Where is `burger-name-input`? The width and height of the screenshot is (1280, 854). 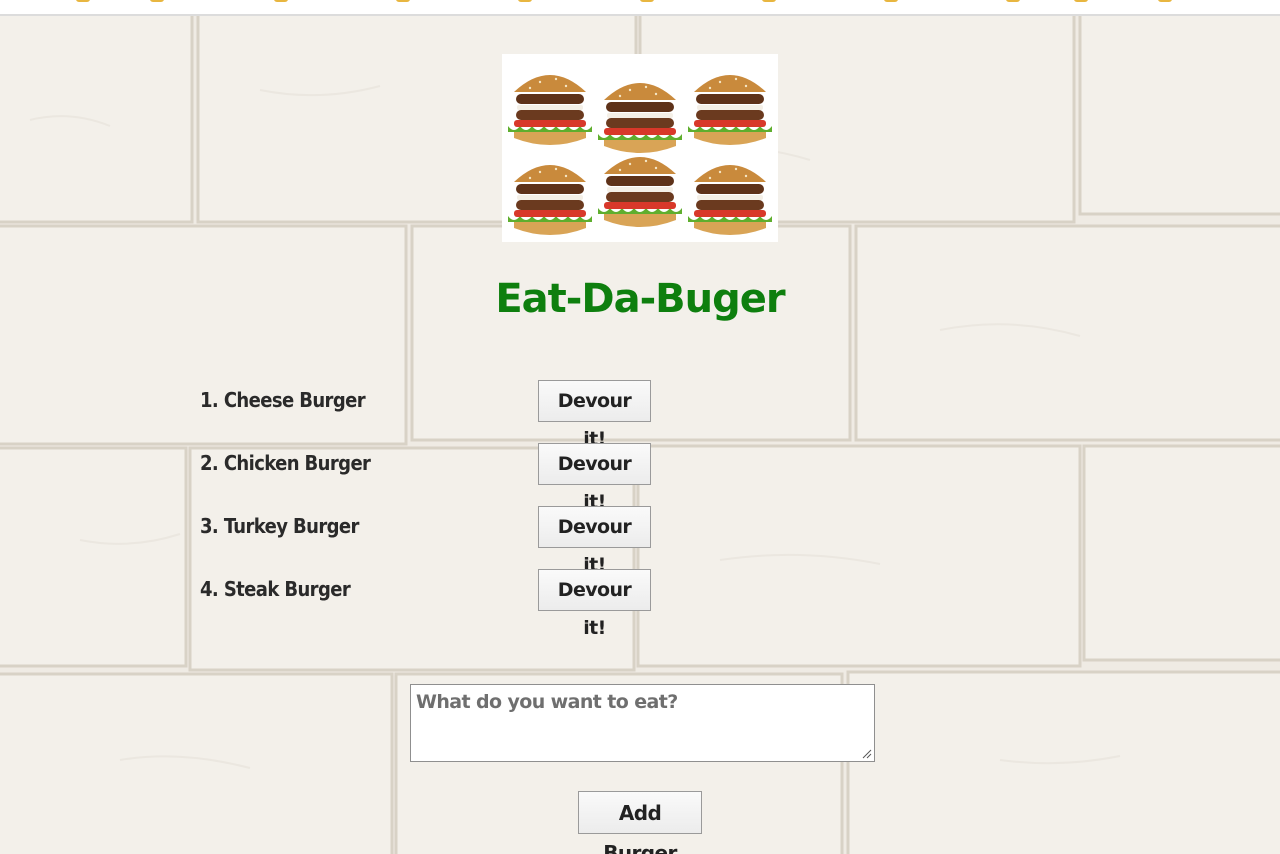 burger-name-input is located at coordinates (642, 723).